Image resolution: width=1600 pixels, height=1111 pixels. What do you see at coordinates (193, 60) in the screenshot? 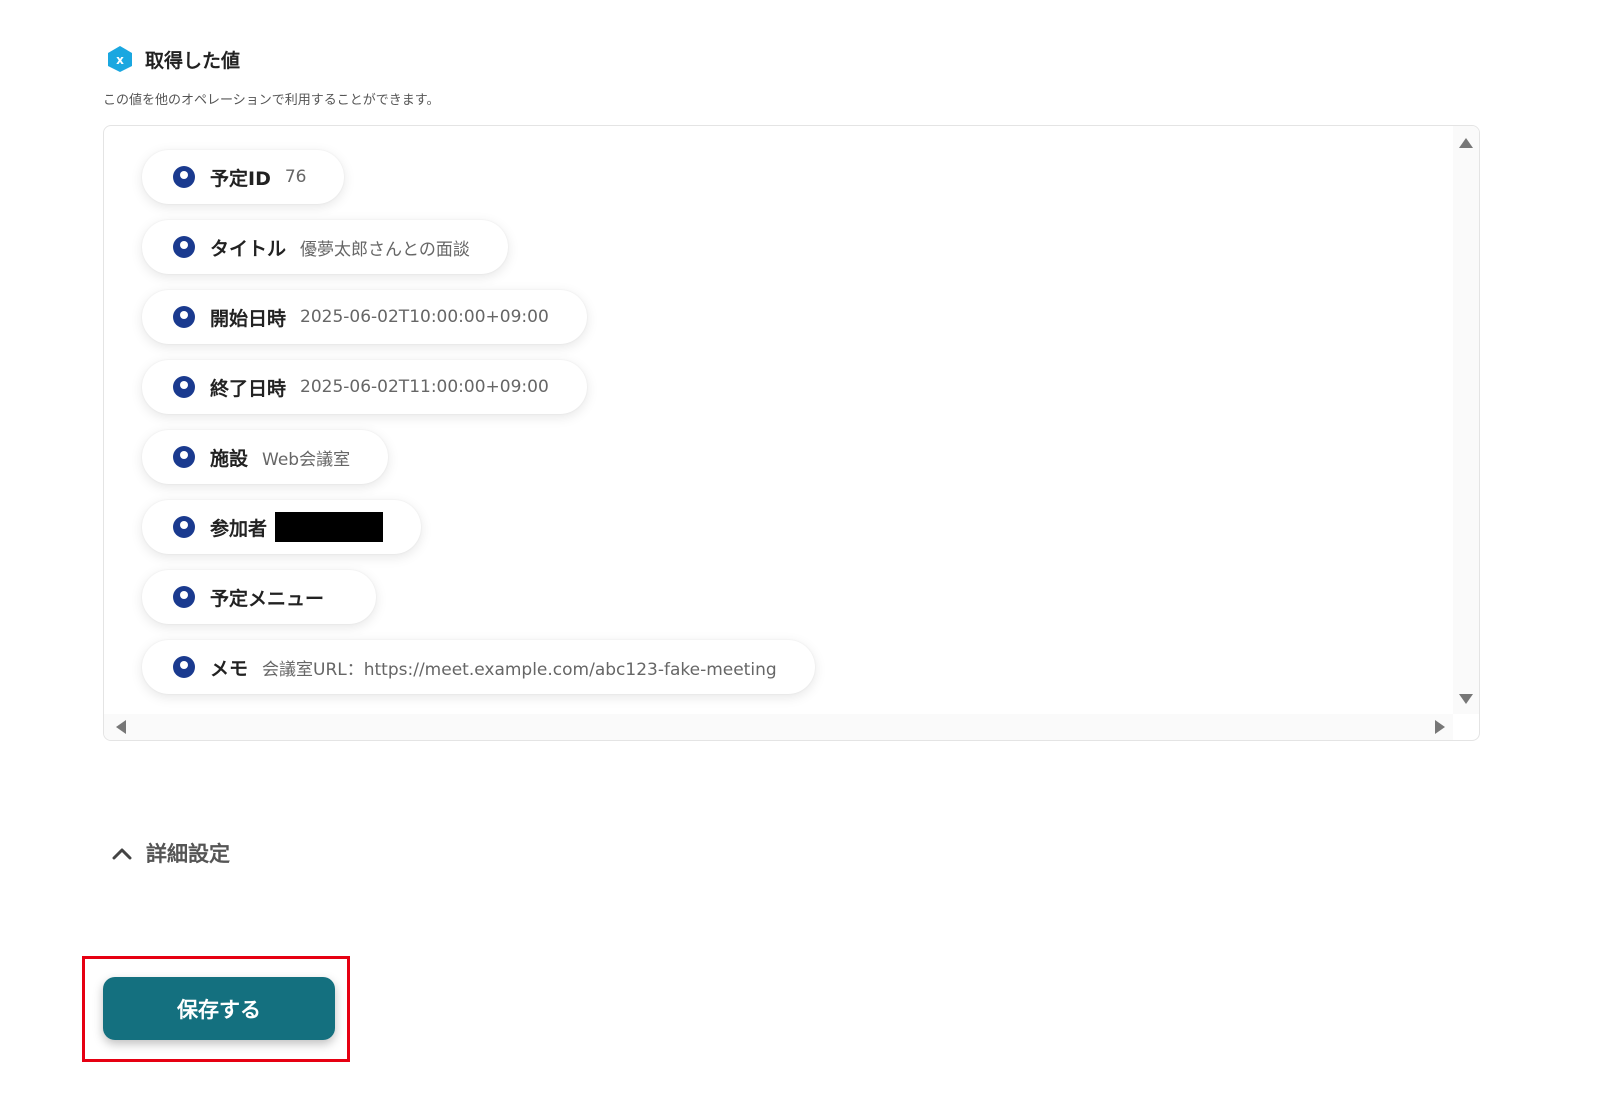
I see `section-title: 取得した値` at bounding box center [193, 60].